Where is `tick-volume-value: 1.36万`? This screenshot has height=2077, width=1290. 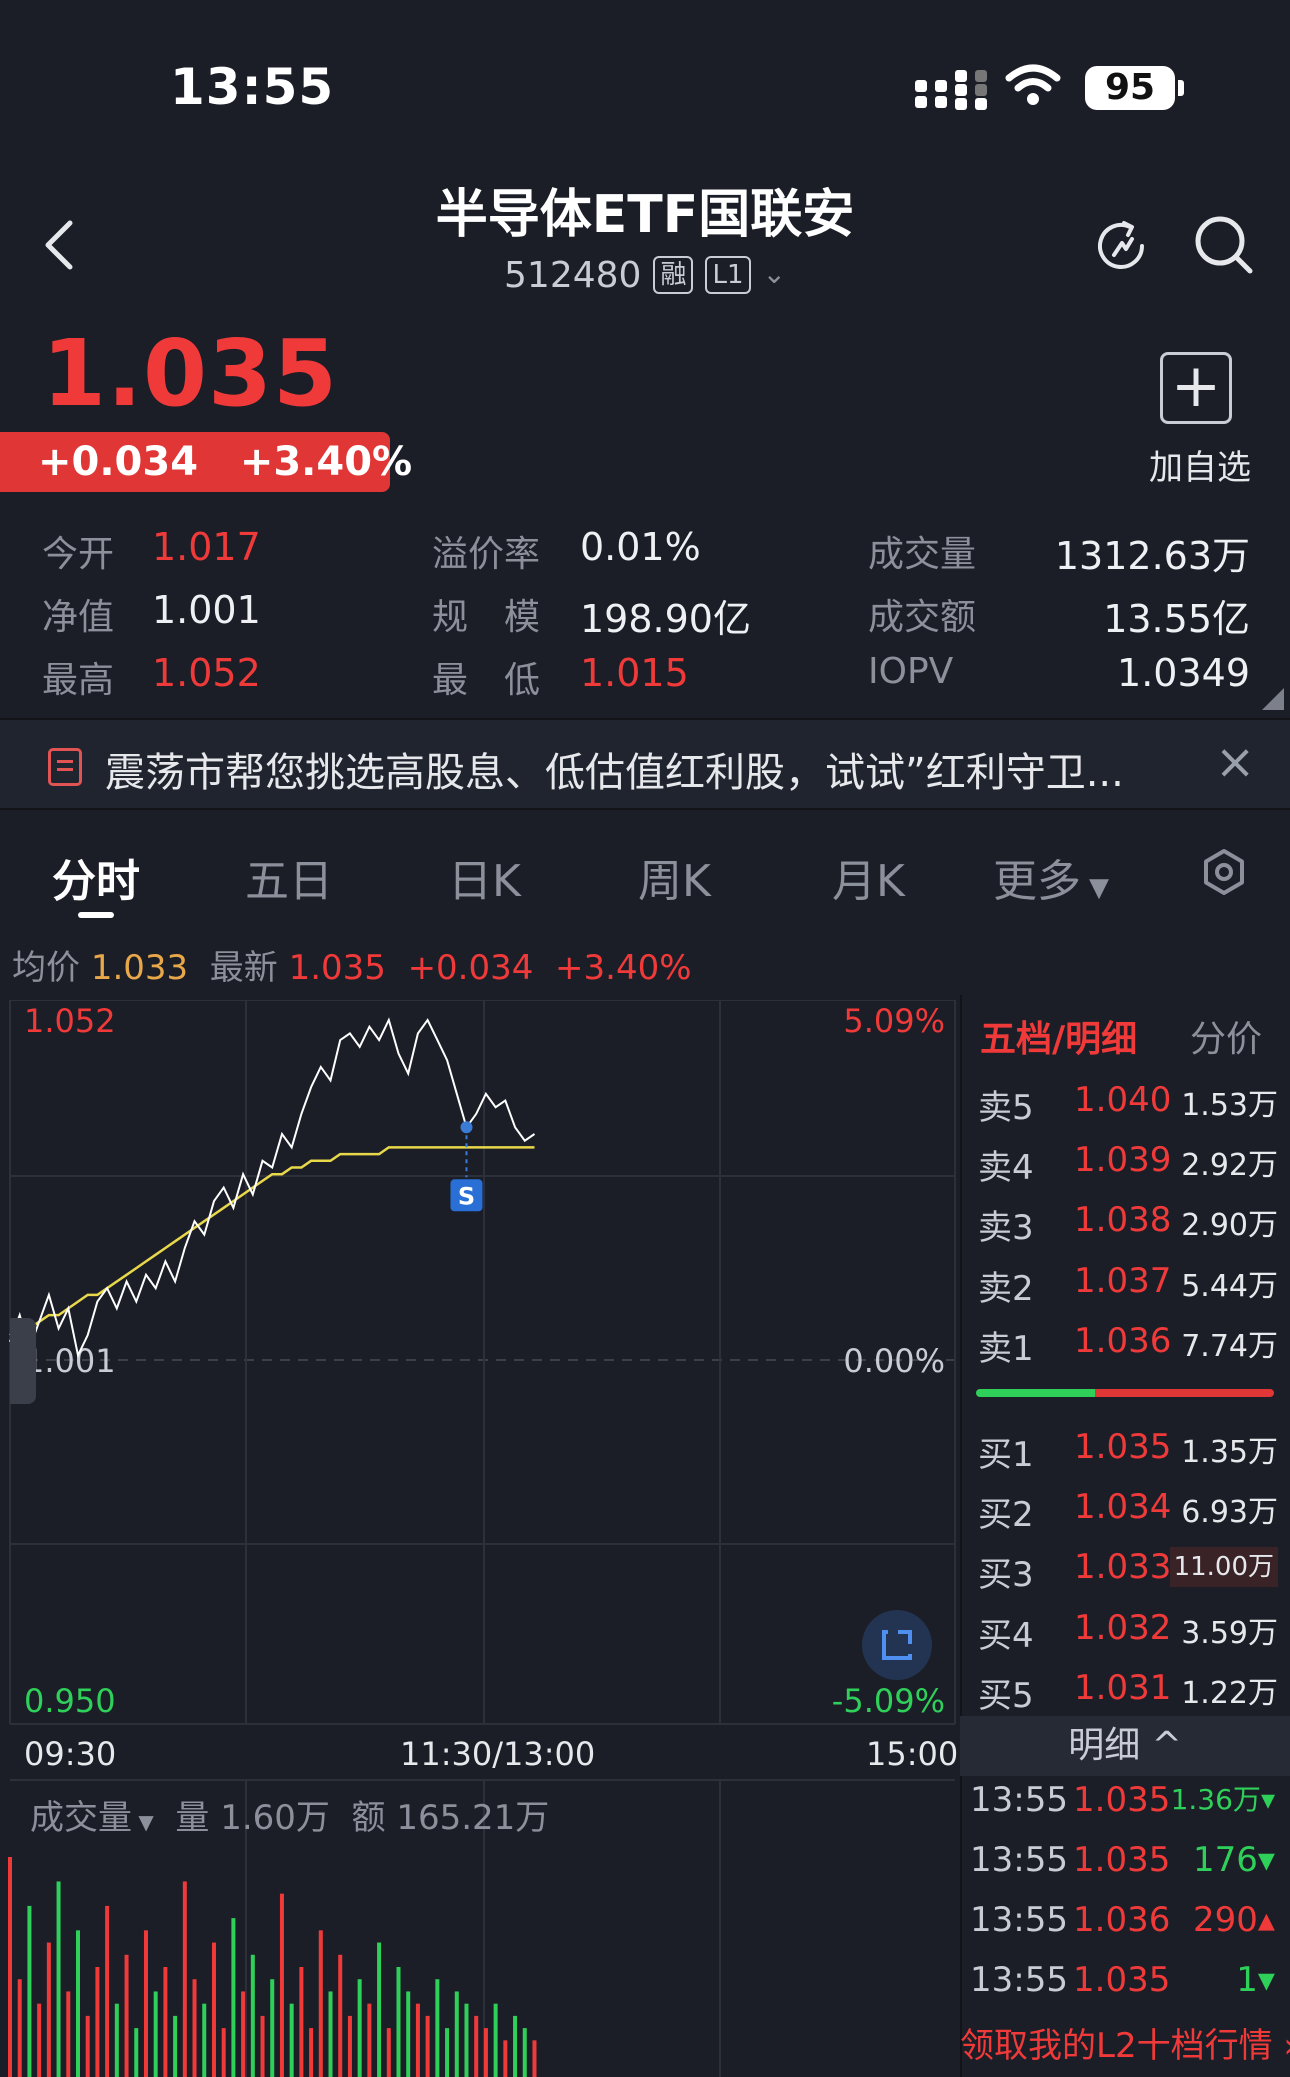
tick-volume-value: 1.36万 is located at coordinates (1215, 1799).